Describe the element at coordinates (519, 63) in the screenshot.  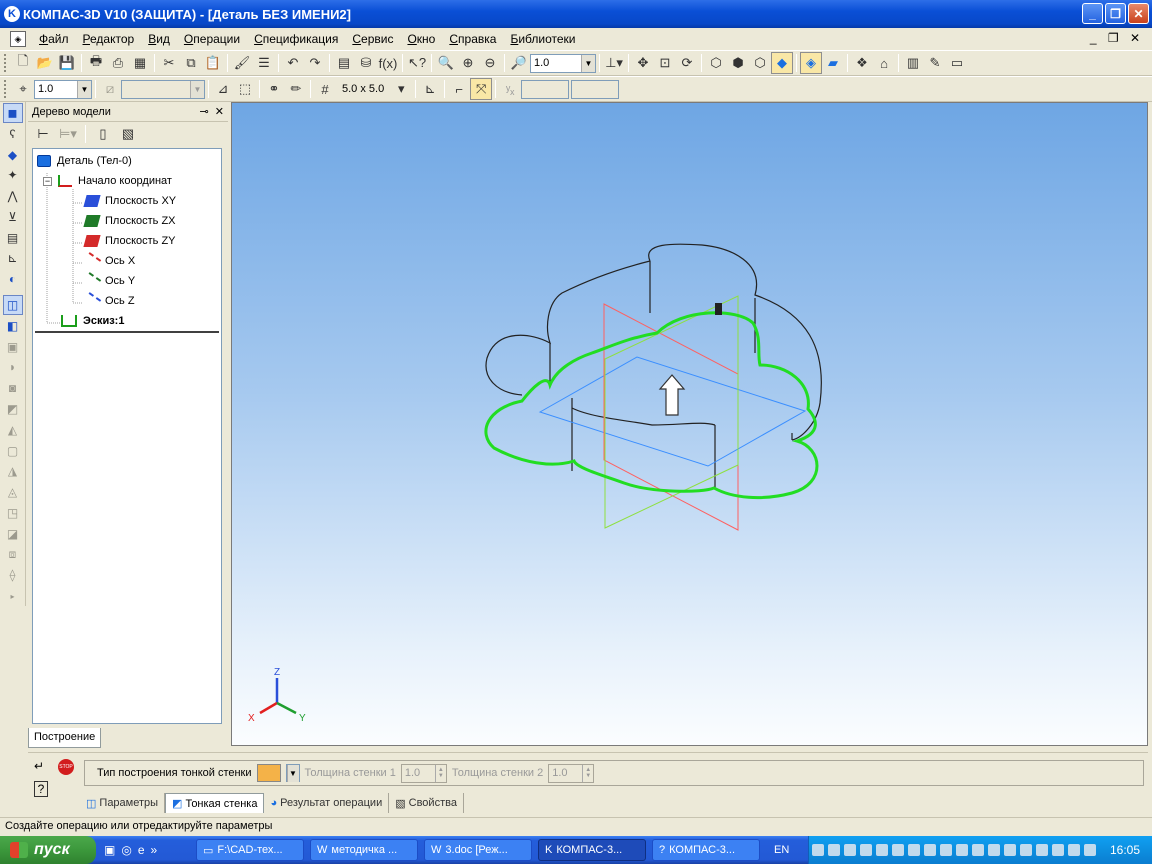
I see `zoom-scale-icon: 🔎` at that location.